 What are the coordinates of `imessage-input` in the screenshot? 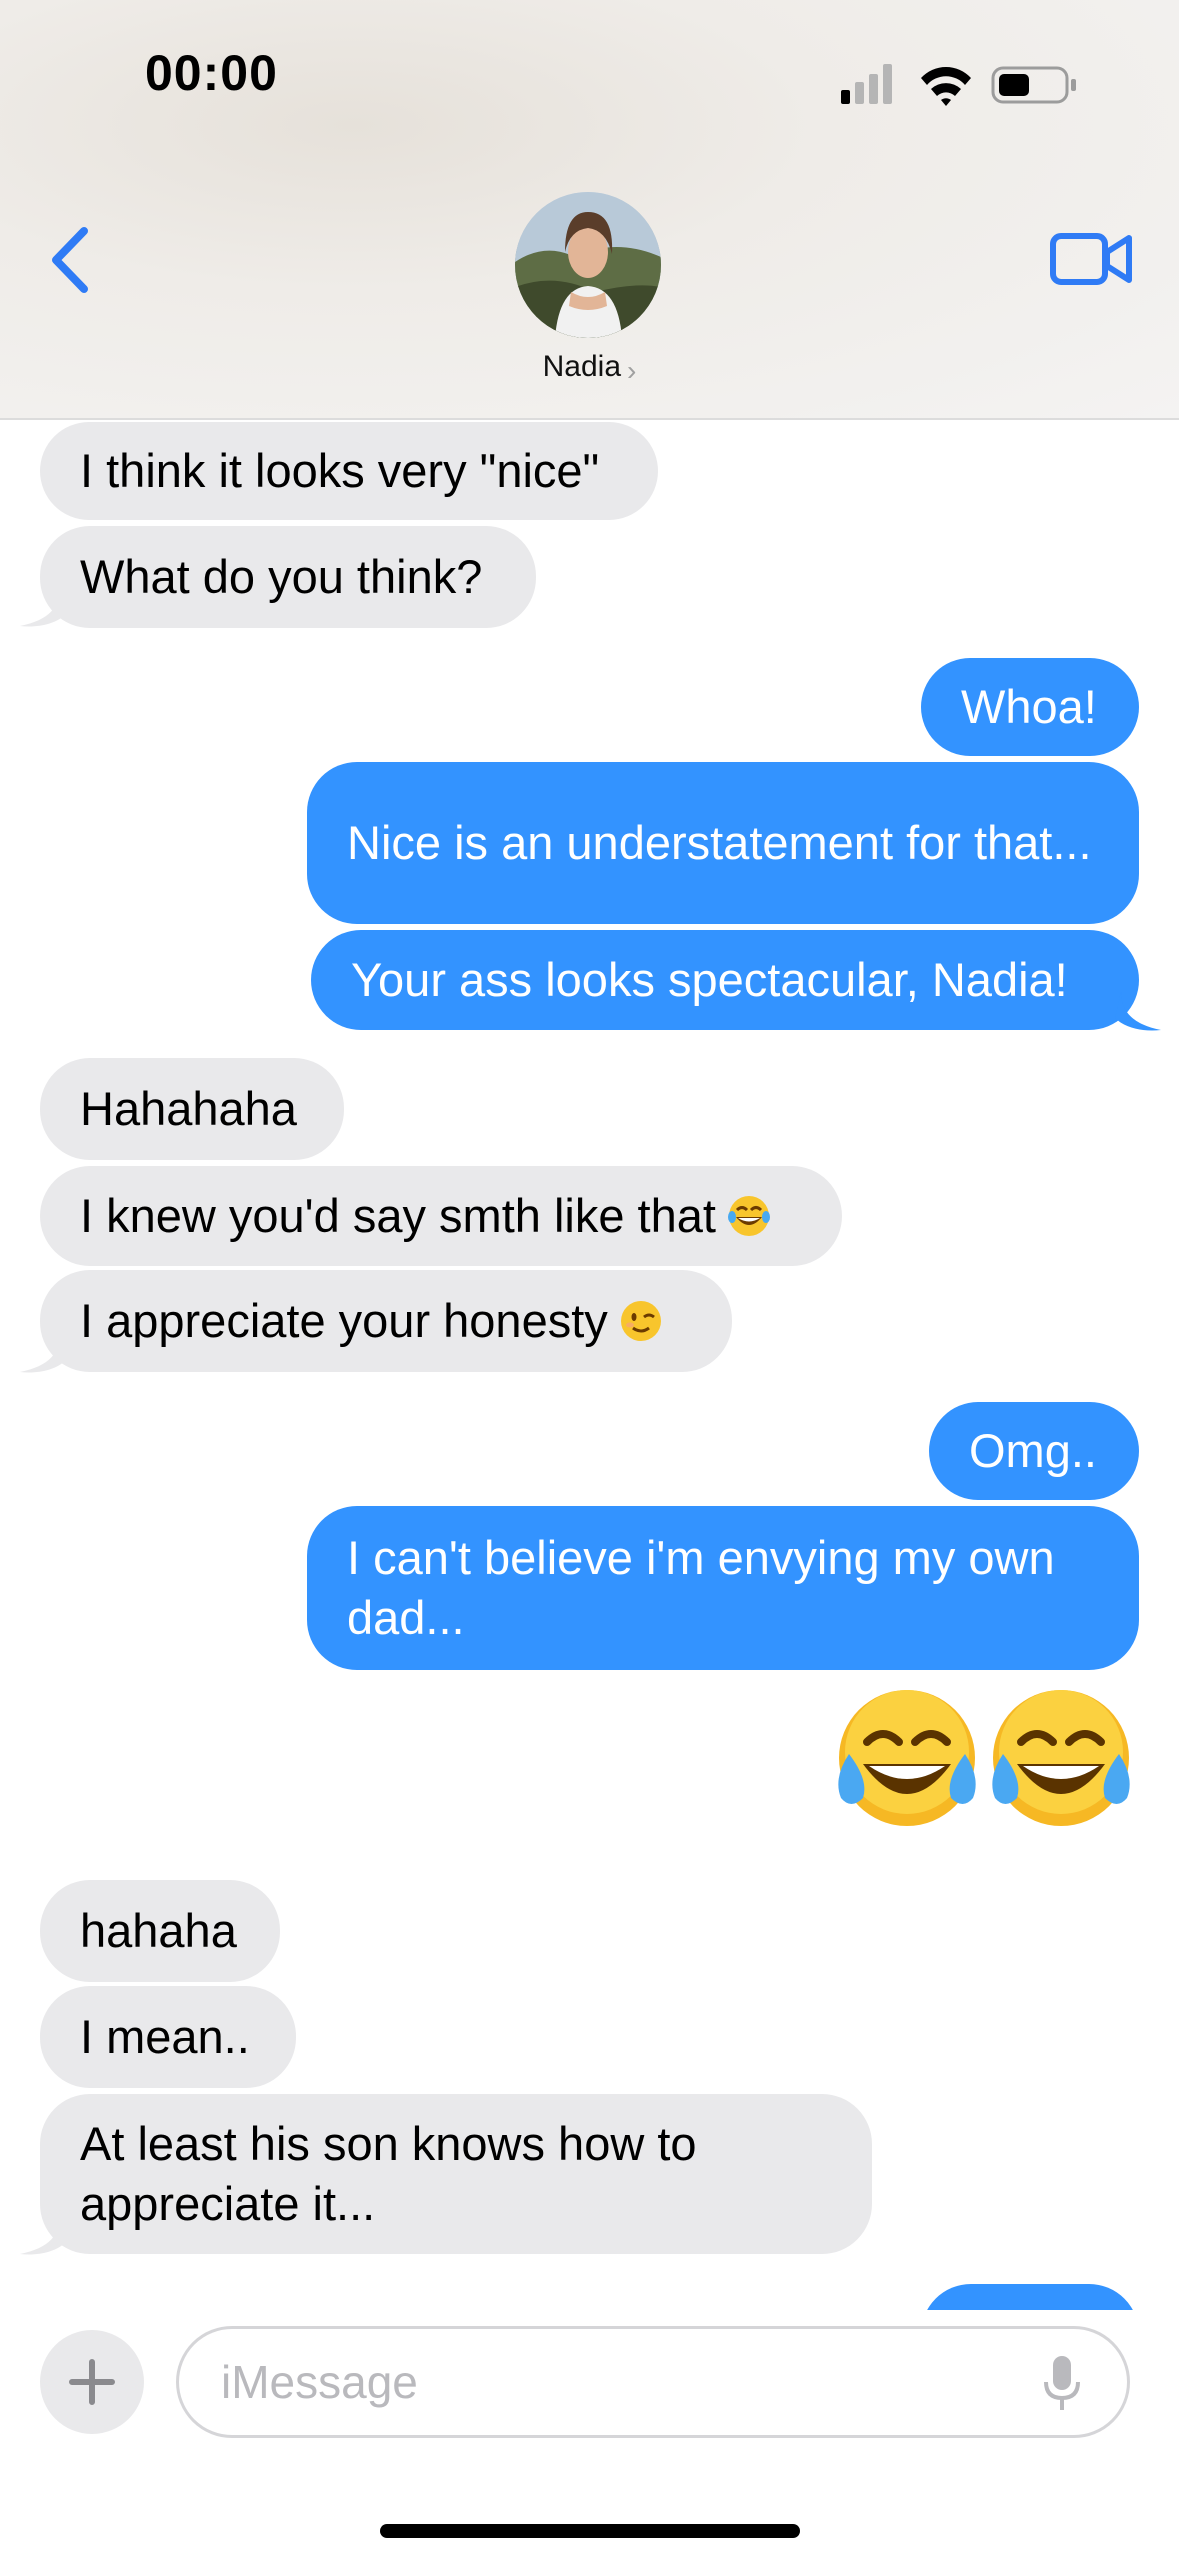 It's located at (653, 2382).